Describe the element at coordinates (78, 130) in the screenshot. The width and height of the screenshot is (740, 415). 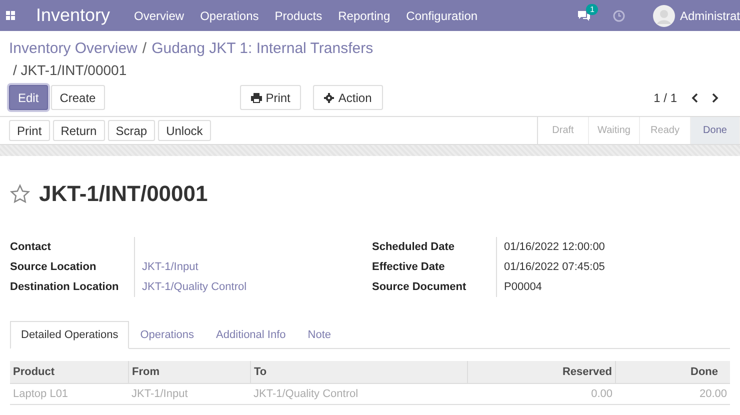
I see `header-button: Return` at that location.